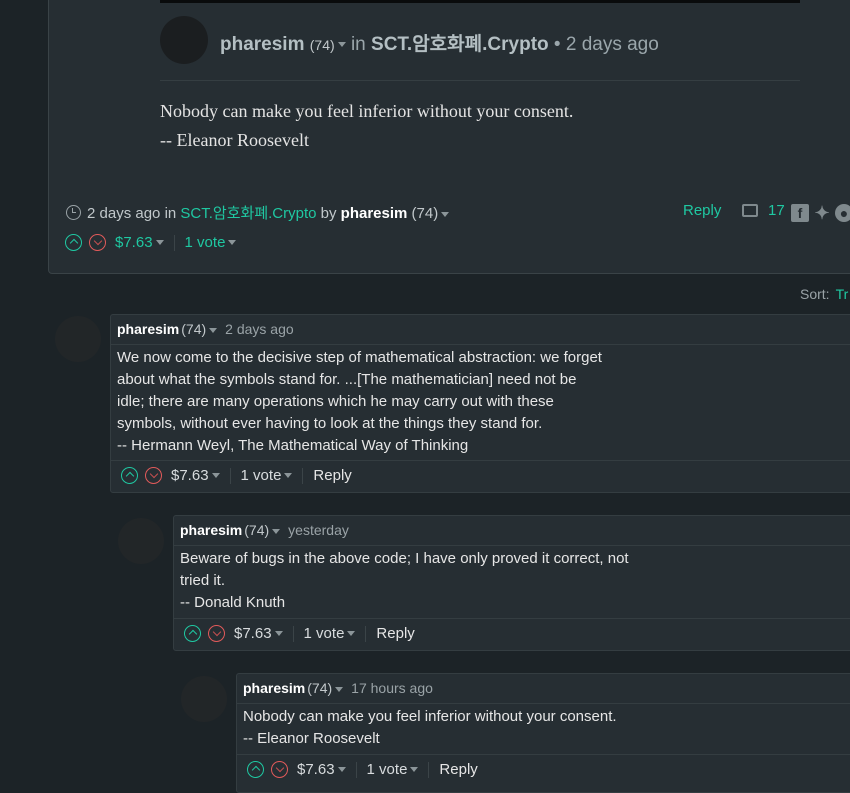 The width and height of the screenshot is (850, 793). What do you see at coordinates (763, 210) in the screenshot?
I see `post-comments-count: 17` at bounding box center [763, 210].